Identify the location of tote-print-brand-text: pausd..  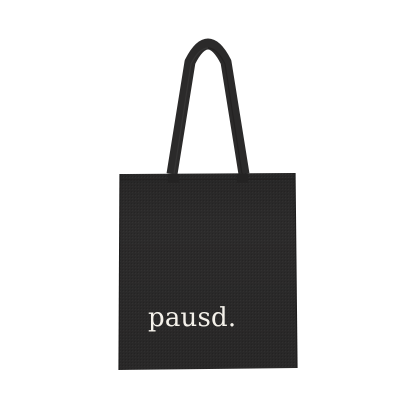
(192, 318).